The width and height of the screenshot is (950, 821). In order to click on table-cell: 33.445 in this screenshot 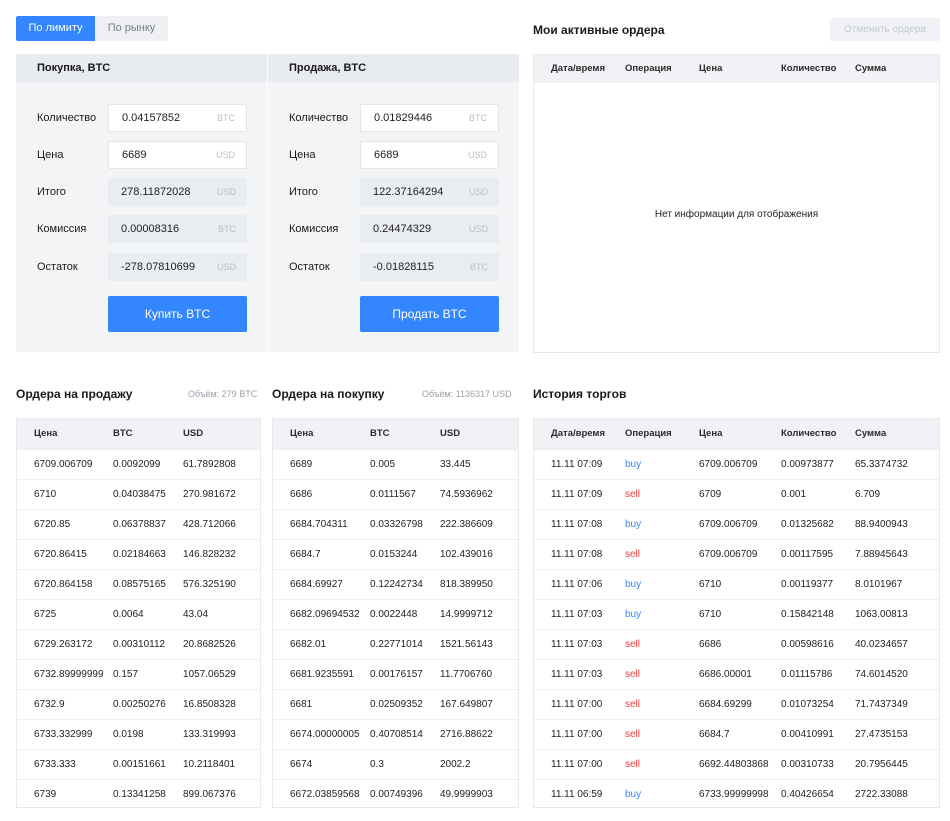, I will do `click(455, 464)`.